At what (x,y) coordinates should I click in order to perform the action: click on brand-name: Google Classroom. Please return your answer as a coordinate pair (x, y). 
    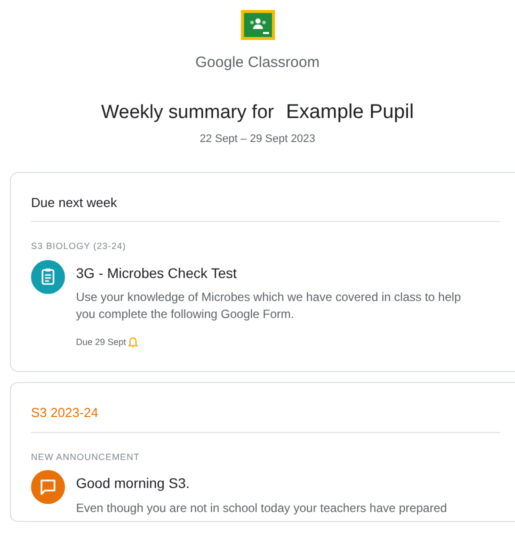
    Looking at the image, I should click on (257, 63).